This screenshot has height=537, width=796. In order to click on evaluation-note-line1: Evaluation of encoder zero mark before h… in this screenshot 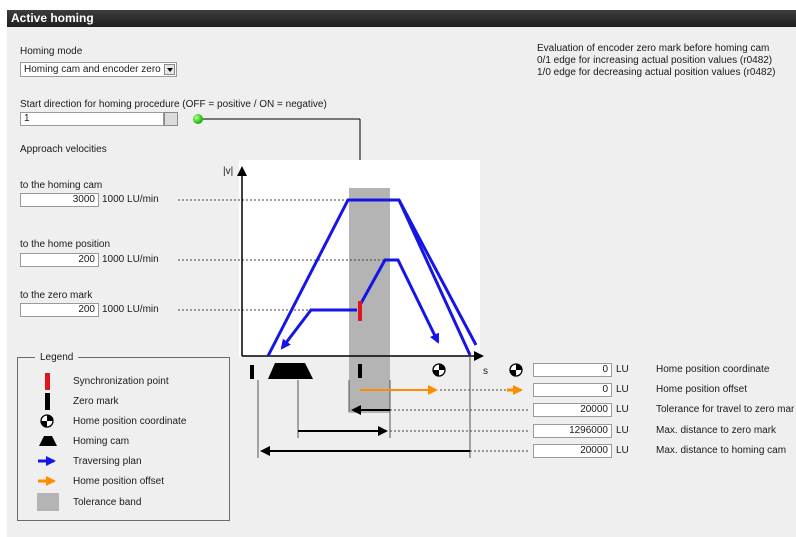, I will do `click(653, 48)`.